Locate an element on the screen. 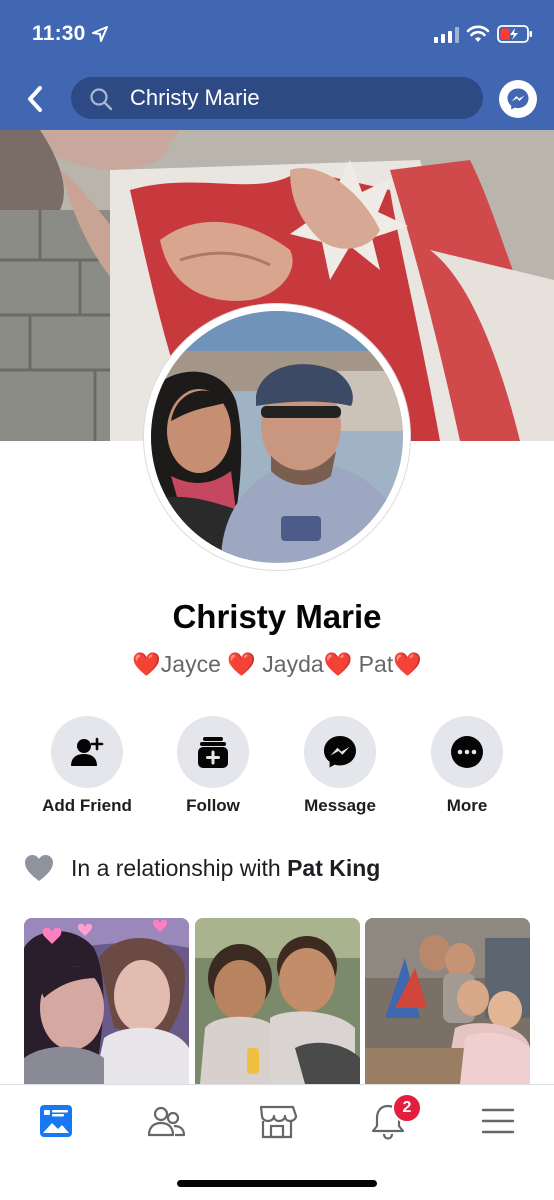 Image resolution: width=554 pixels, height=1200 pixels. follow-icon is located at coordinates (213, 752).